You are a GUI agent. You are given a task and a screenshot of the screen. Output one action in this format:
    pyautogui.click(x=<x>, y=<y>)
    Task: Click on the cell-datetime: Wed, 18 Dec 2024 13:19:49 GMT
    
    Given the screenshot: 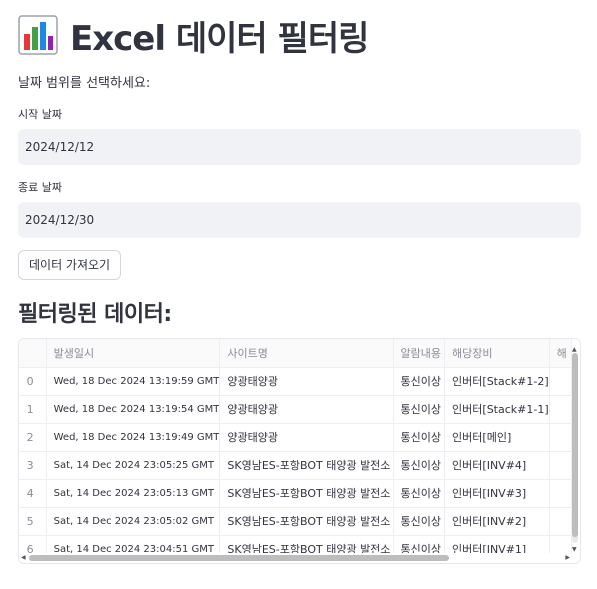 What is the action you would take?
    pyautogui.click(x=133, y=437)
    